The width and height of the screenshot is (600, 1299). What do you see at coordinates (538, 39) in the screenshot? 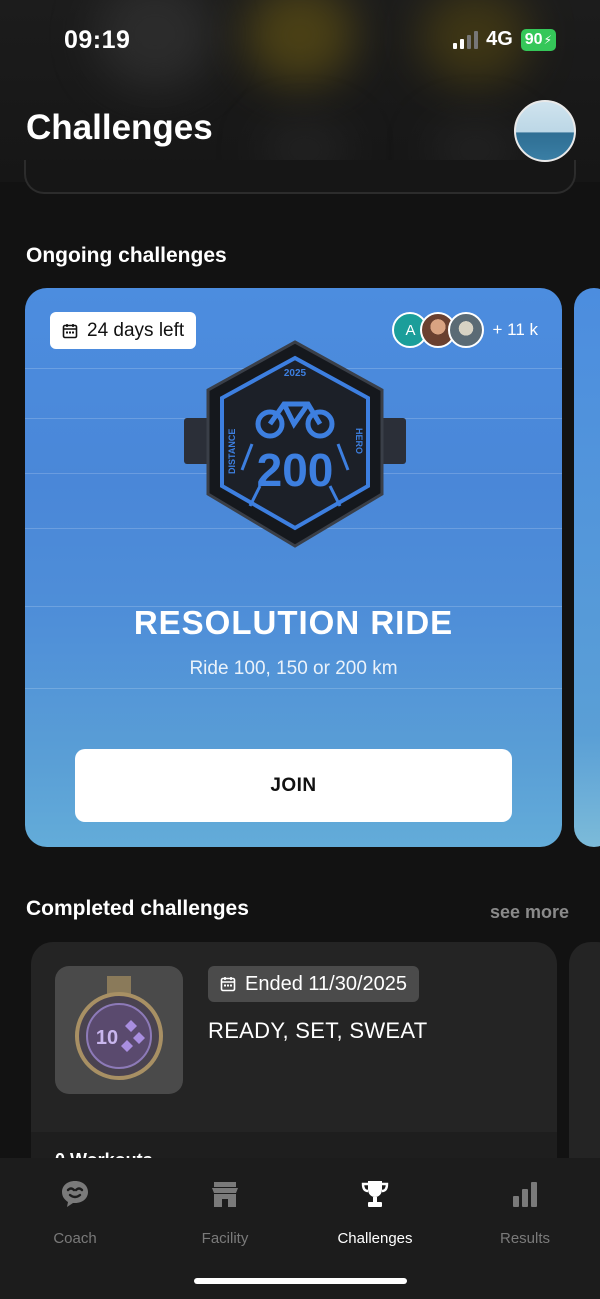
I see `battery-icon: 90 ⚡` at bounding box center [538, 39].